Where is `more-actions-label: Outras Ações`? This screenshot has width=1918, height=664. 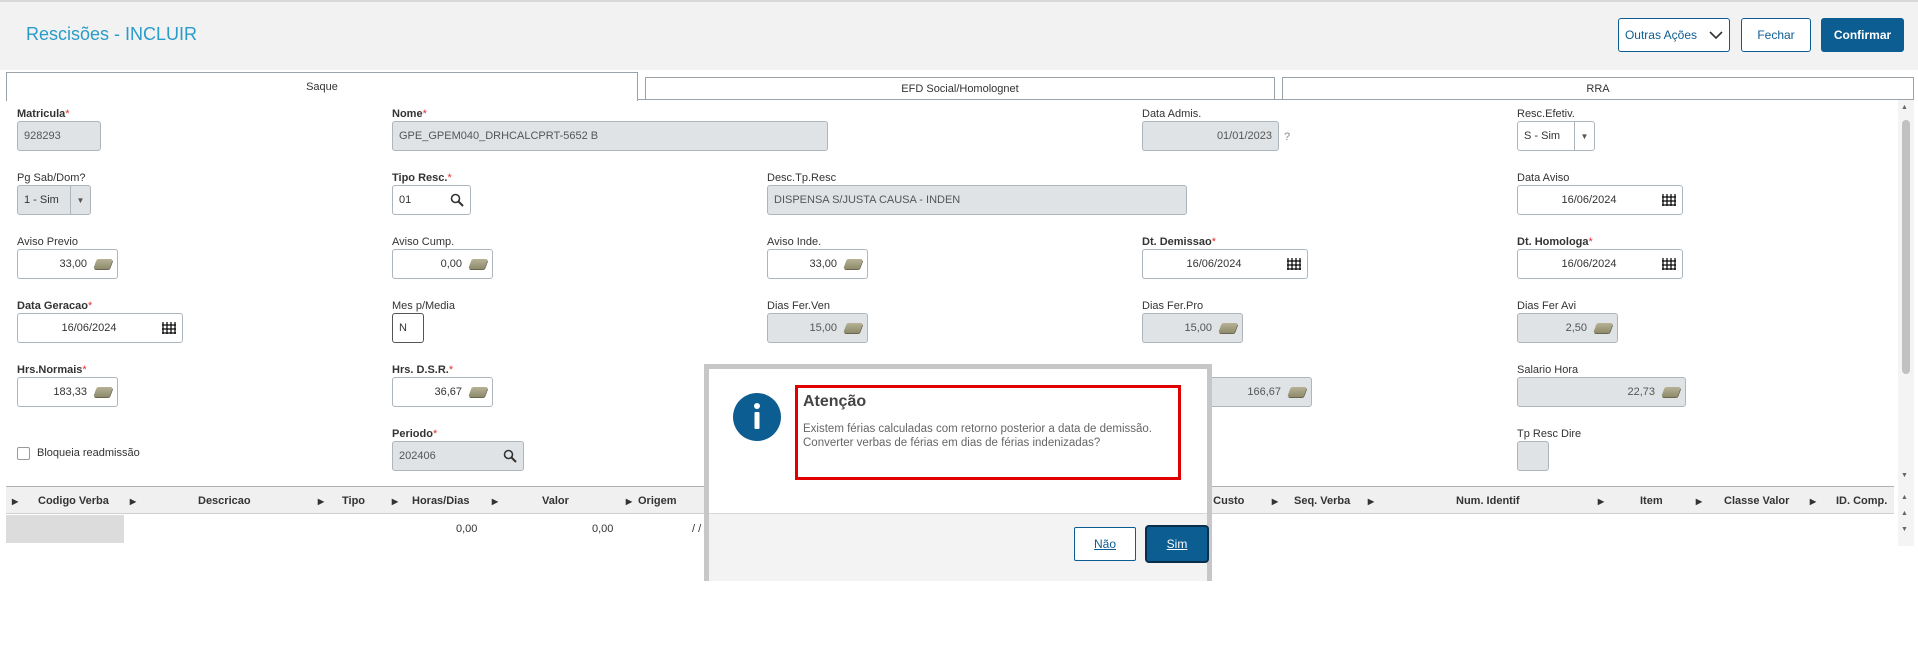 more-actions-label: Outras Ações is located at coordinates (1661, 35).